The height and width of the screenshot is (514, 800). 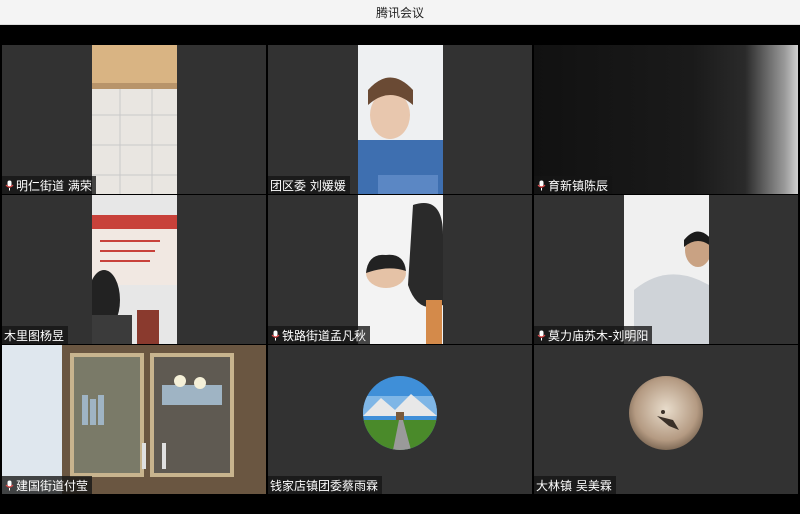 What do you see at coordinates (52, 485) in the screenshot?
I see `participant-name: 建国街道付莹` at bounding box center [52, 485].